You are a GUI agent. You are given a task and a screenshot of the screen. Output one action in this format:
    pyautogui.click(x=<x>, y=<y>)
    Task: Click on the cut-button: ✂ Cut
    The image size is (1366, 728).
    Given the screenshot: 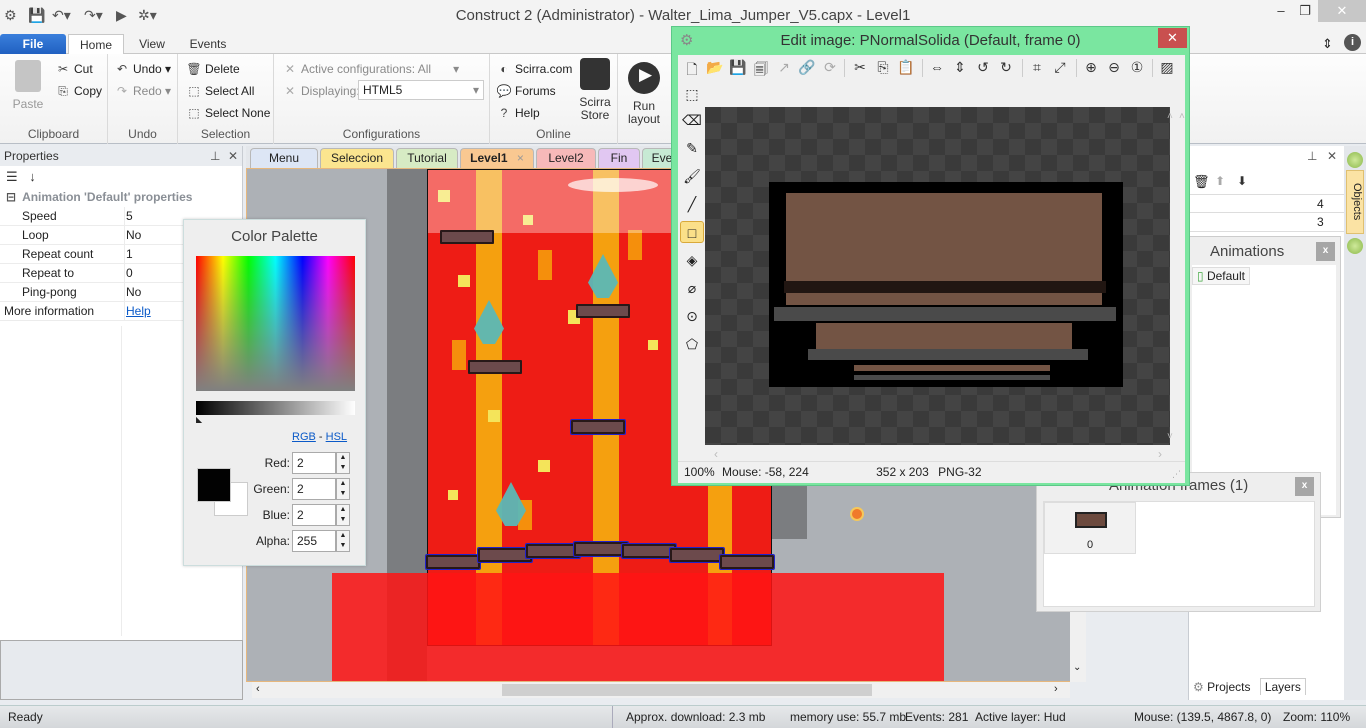 What is the action you would take?
    pyautogui.click(x=74, y=69)
    